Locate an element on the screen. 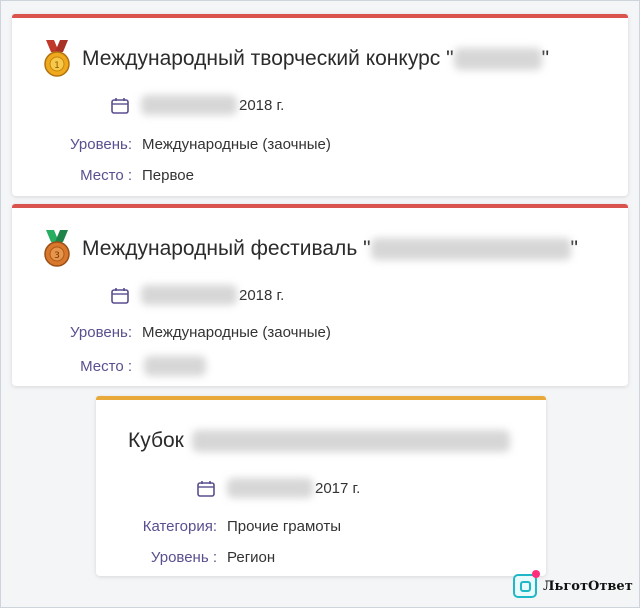 The height and width of the screenshot is (608, 640). field-place: Место : Первое is located at coordinates (123, 175).